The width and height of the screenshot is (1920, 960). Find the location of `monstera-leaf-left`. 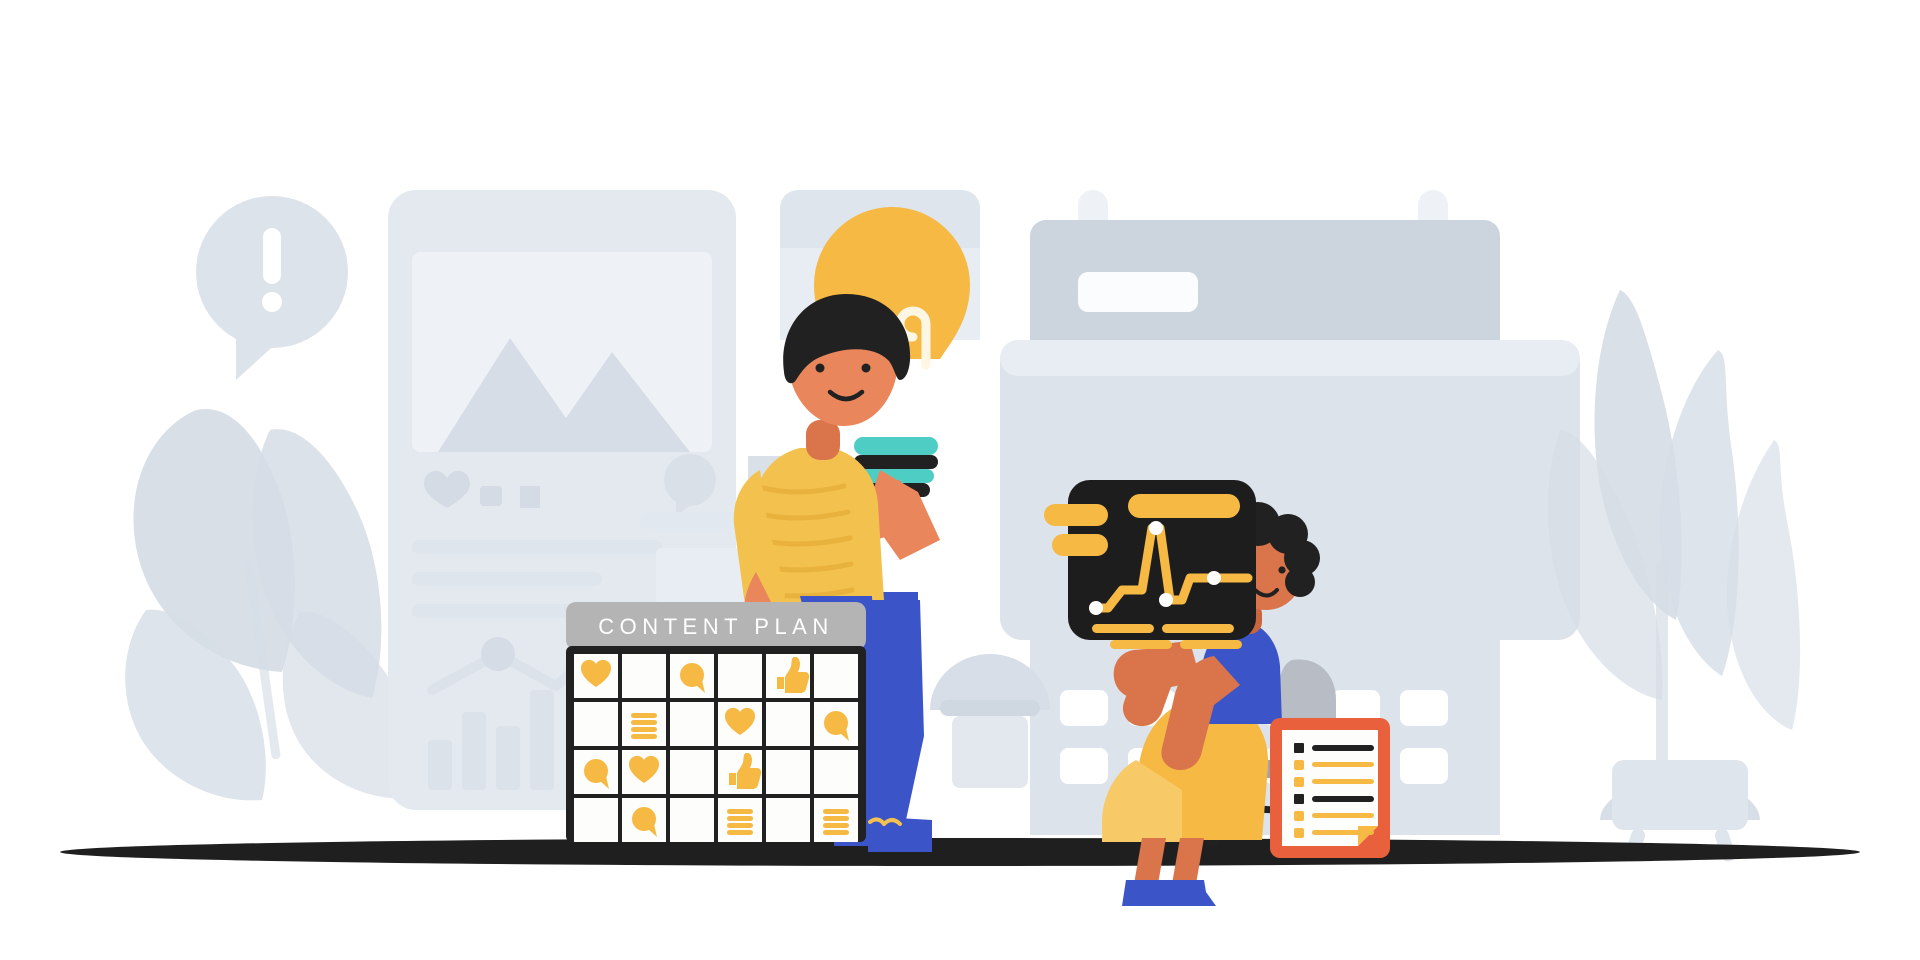

monstera-leaf-left is located at coordinates (270, 604).